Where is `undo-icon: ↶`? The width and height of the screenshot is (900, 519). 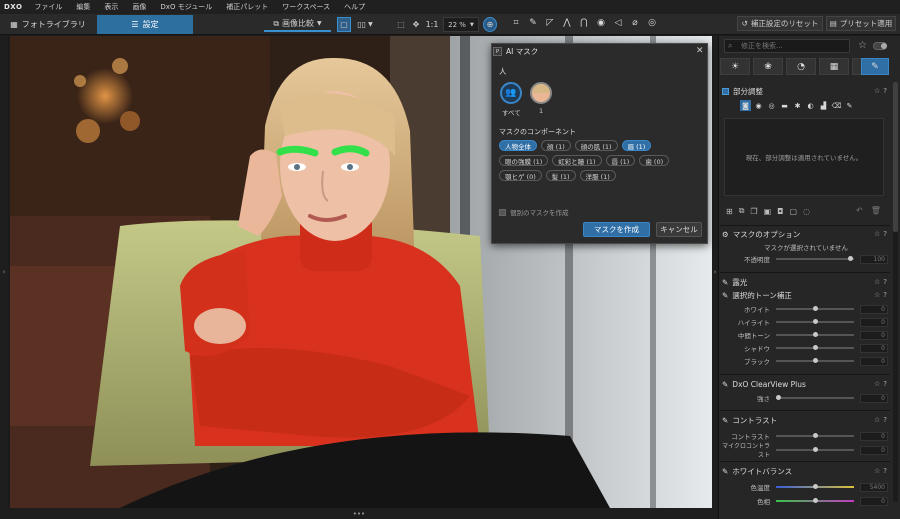
undo-icon: ↶ is located at coordinates (859, 210).